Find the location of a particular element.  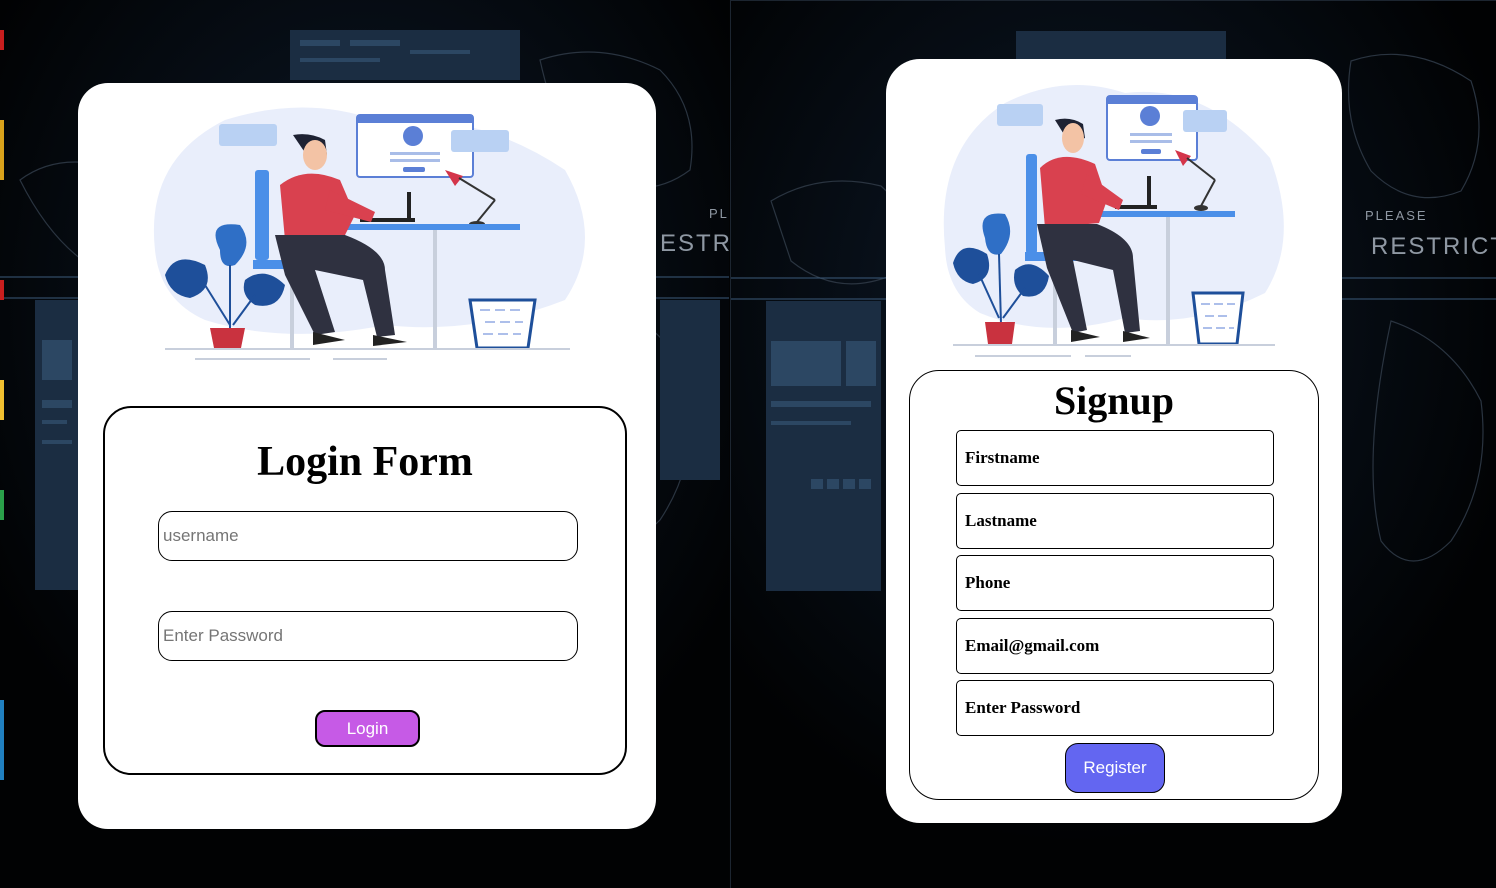

hud-caption-large: ESTRIC is located at coordinates (694, 243).